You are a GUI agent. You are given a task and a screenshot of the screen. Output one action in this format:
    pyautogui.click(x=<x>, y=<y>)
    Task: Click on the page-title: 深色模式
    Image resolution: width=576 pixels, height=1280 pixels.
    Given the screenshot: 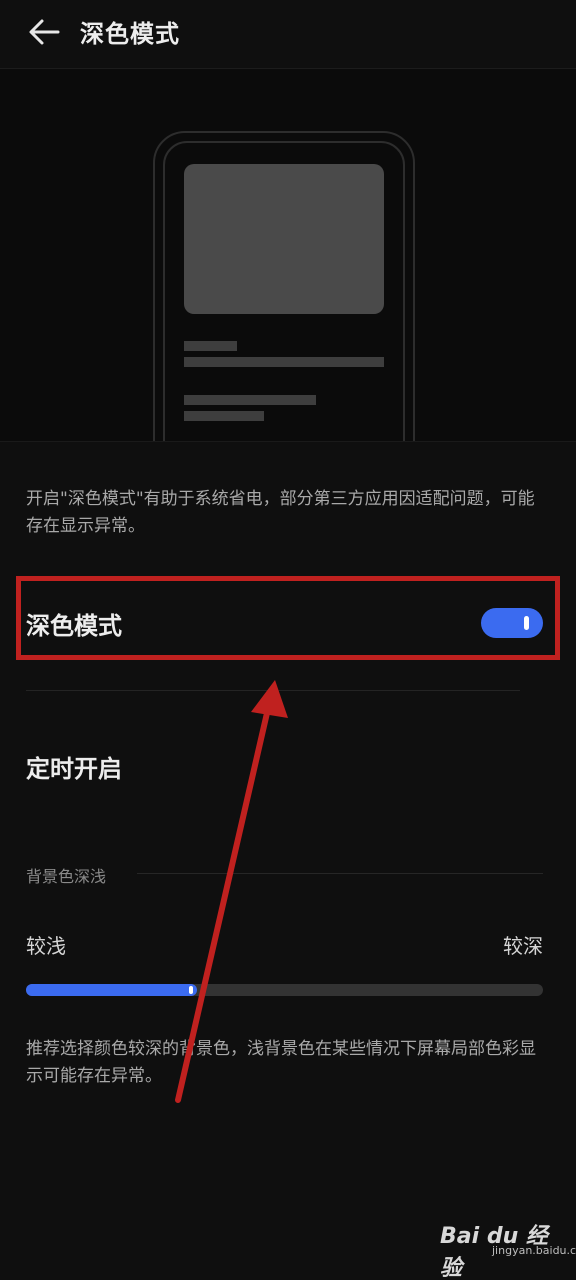 What is the action you would take?
    pyautogui.click(x=130, y=34)
    